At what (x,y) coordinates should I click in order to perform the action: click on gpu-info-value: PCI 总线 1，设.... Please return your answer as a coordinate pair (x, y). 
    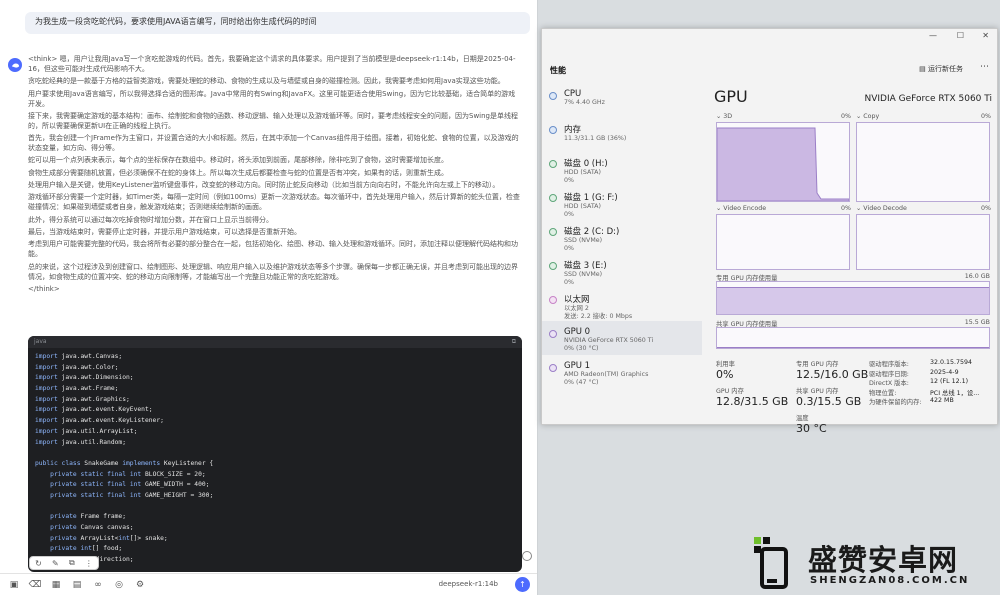
    Looking at the image, I should click on (955, 393).